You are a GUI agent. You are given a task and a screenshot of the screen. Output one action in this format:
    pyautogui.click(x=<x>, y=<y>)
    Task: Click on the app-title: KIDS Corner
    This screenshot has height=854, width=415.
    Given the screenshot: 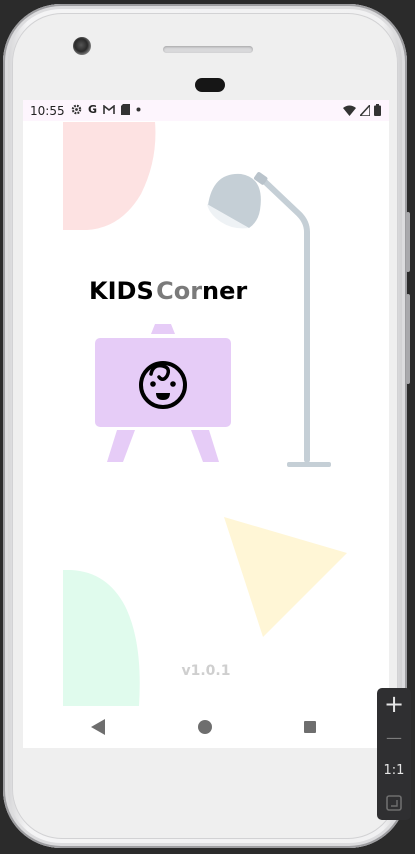 What is the action you would take?
    pyautogui.click(x=168, y=291)
    